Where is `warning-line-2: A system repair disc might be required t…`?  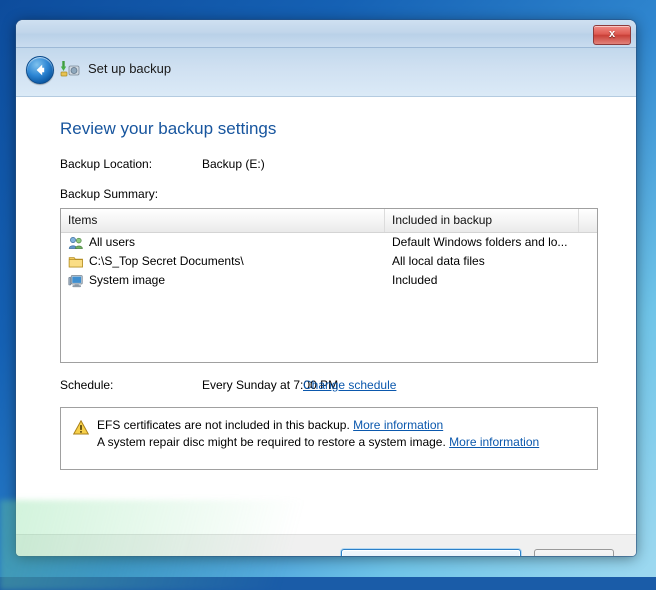
warning-line-2: A system repair disc might be required t… is located at coordinates (318, 442).